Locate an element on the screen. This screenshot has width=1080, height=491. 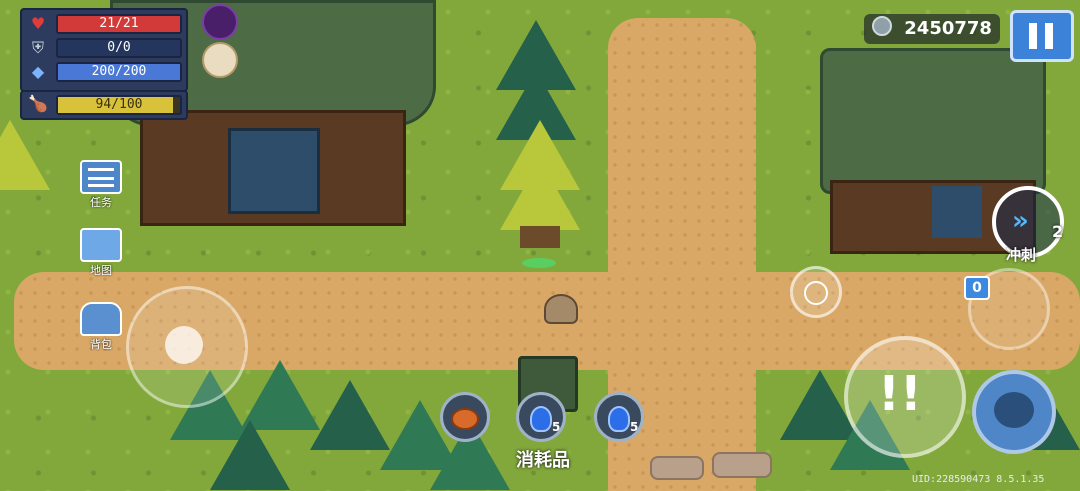
player-character is located at coordinates (561, 309).